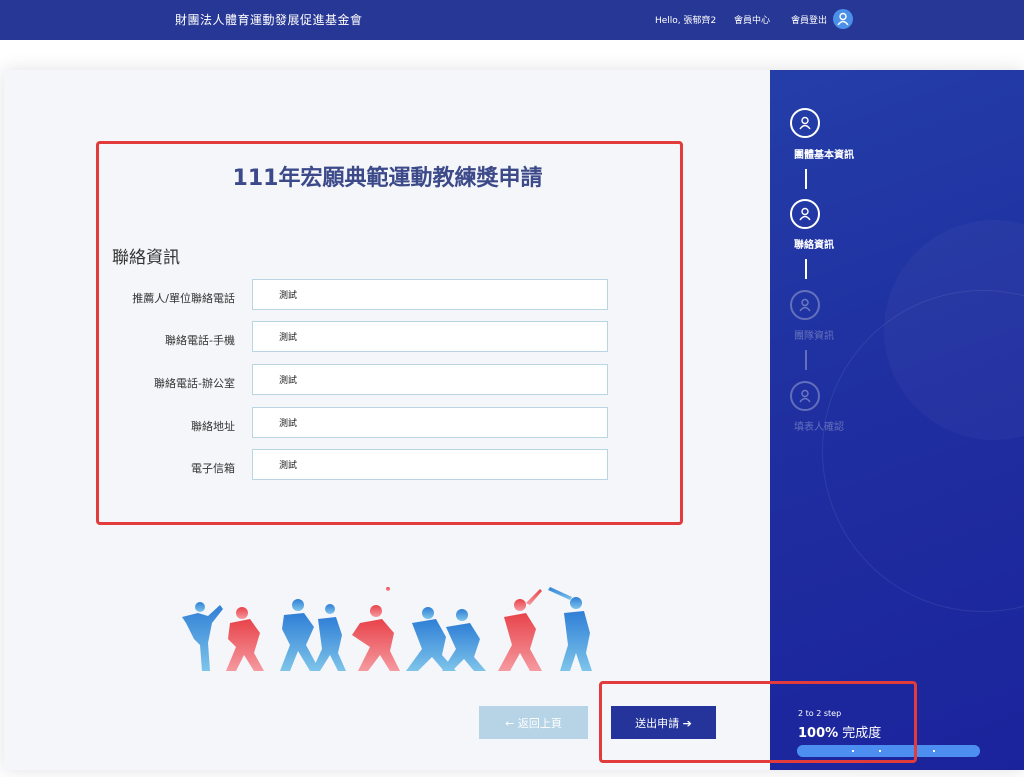 Image resolution: width=1024 pixels, height=777 pixels. I want to click on step-label-group-info: 團體基本資訊, so click(824, 155).